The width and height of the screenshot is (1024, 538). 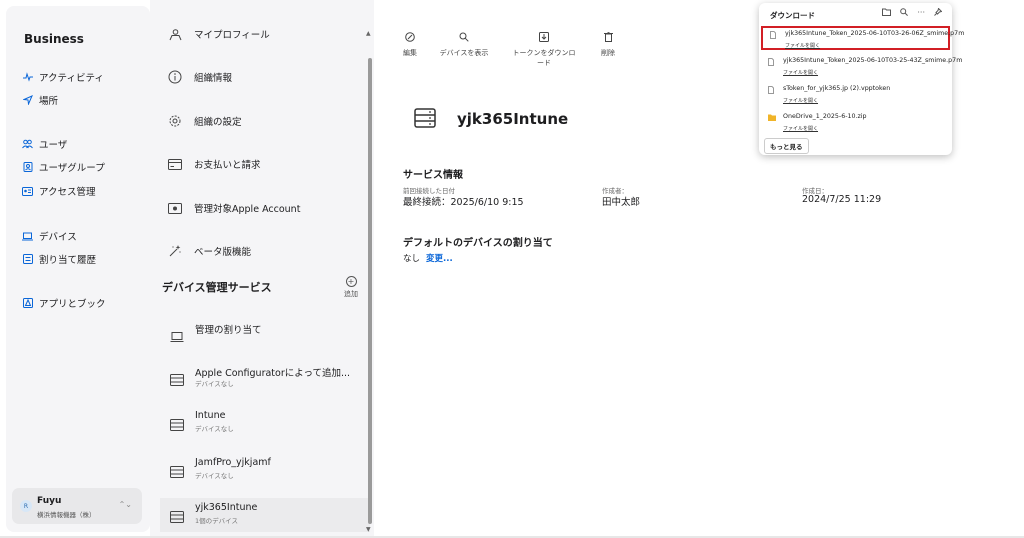 What do you see at coordinates (217, 287) in the screenshot?
I see `device-management-section-title: デバイス管理サービス` at bounding box center [217, 287].